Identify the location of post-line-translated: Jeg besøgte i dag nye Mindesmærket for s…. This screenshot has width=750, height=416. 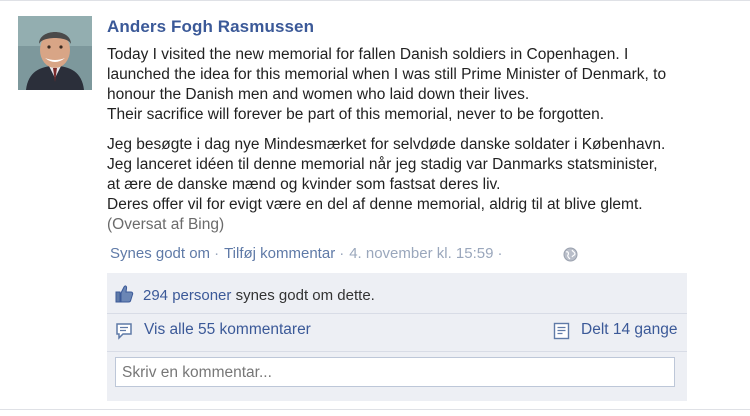
(386, 144).